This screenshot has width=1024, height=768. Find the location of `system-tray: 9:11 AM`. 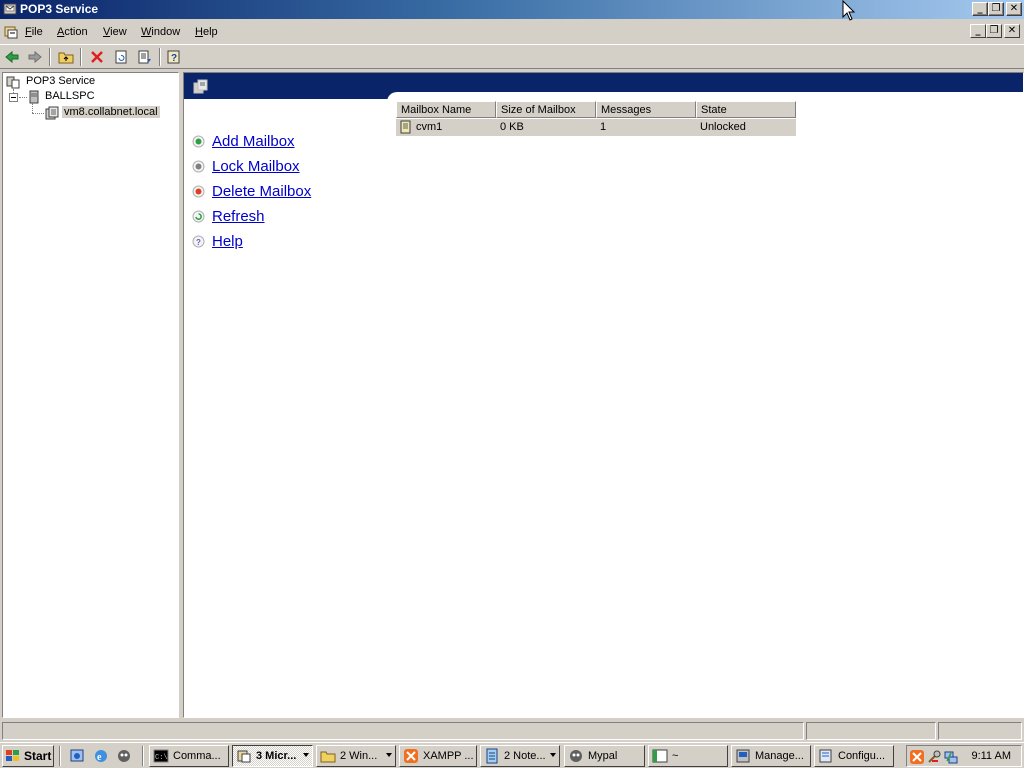

system-tray: 9:11 AM is located at coordinates (964, 756).